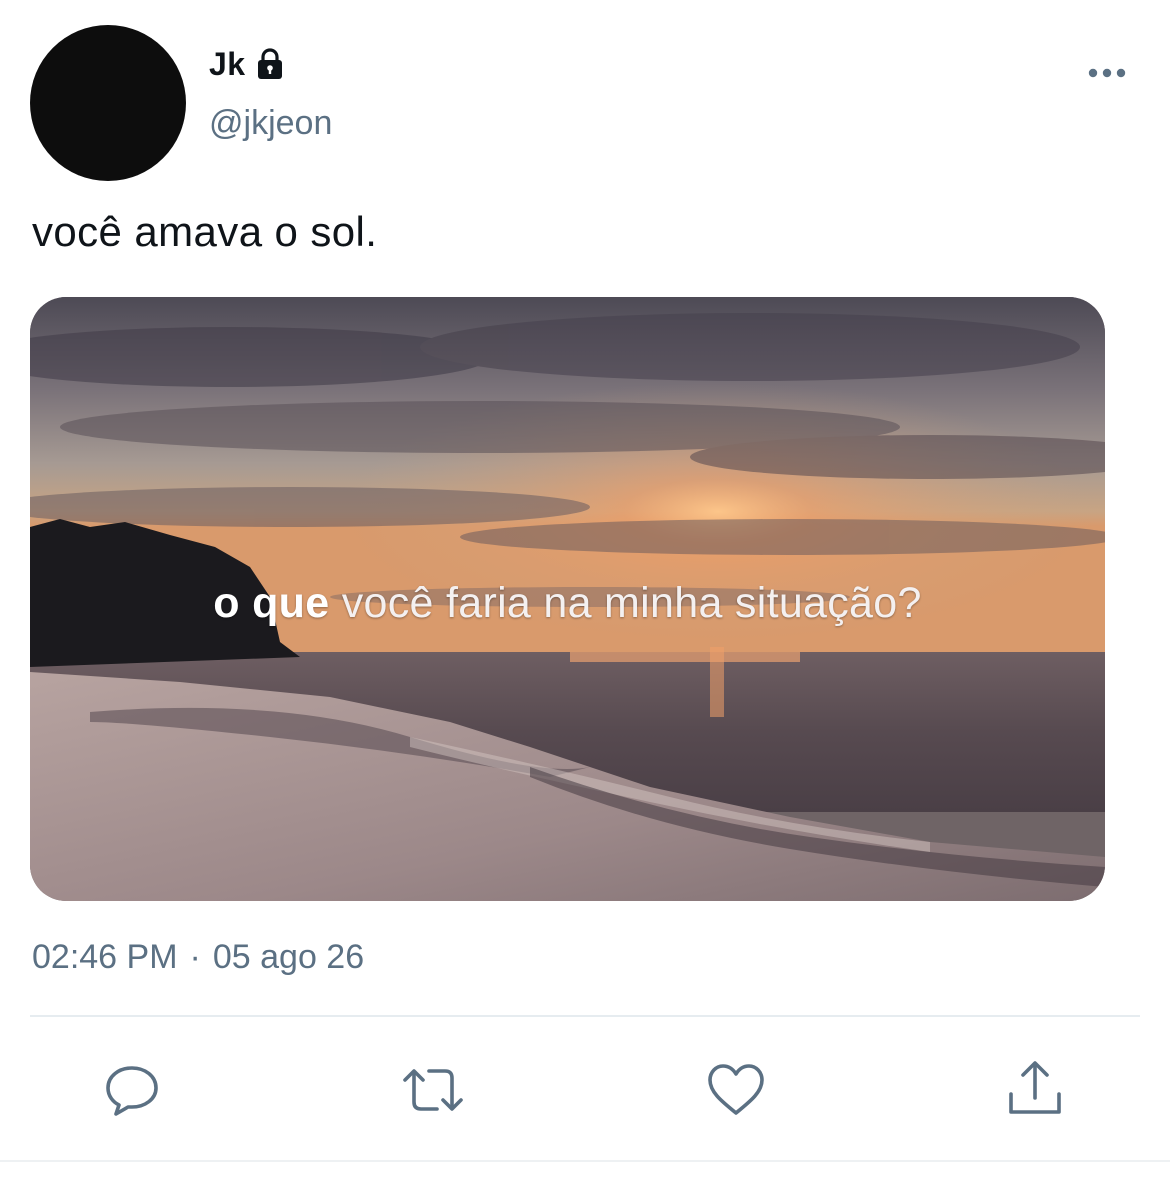 This screenshot has width=1170, height=1180. I want to click on like-button, so click(736, 1090).